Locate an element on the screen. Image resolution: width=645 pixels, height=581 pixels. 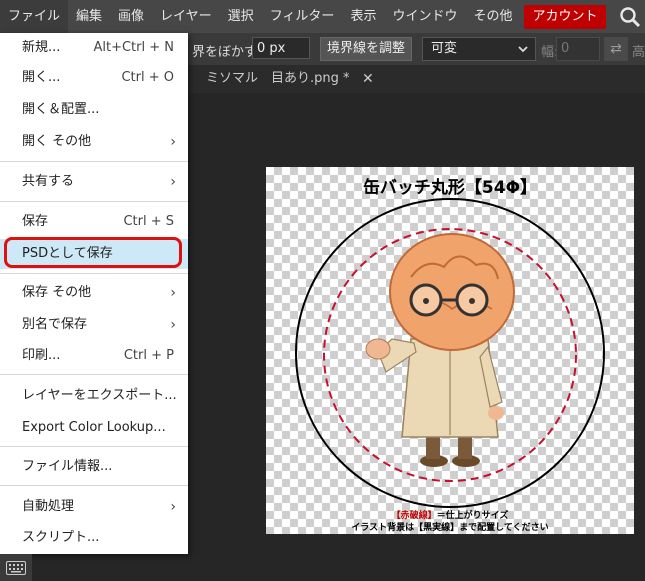
feather-label: 界をぼかす: is located at coordinates (227, 52).